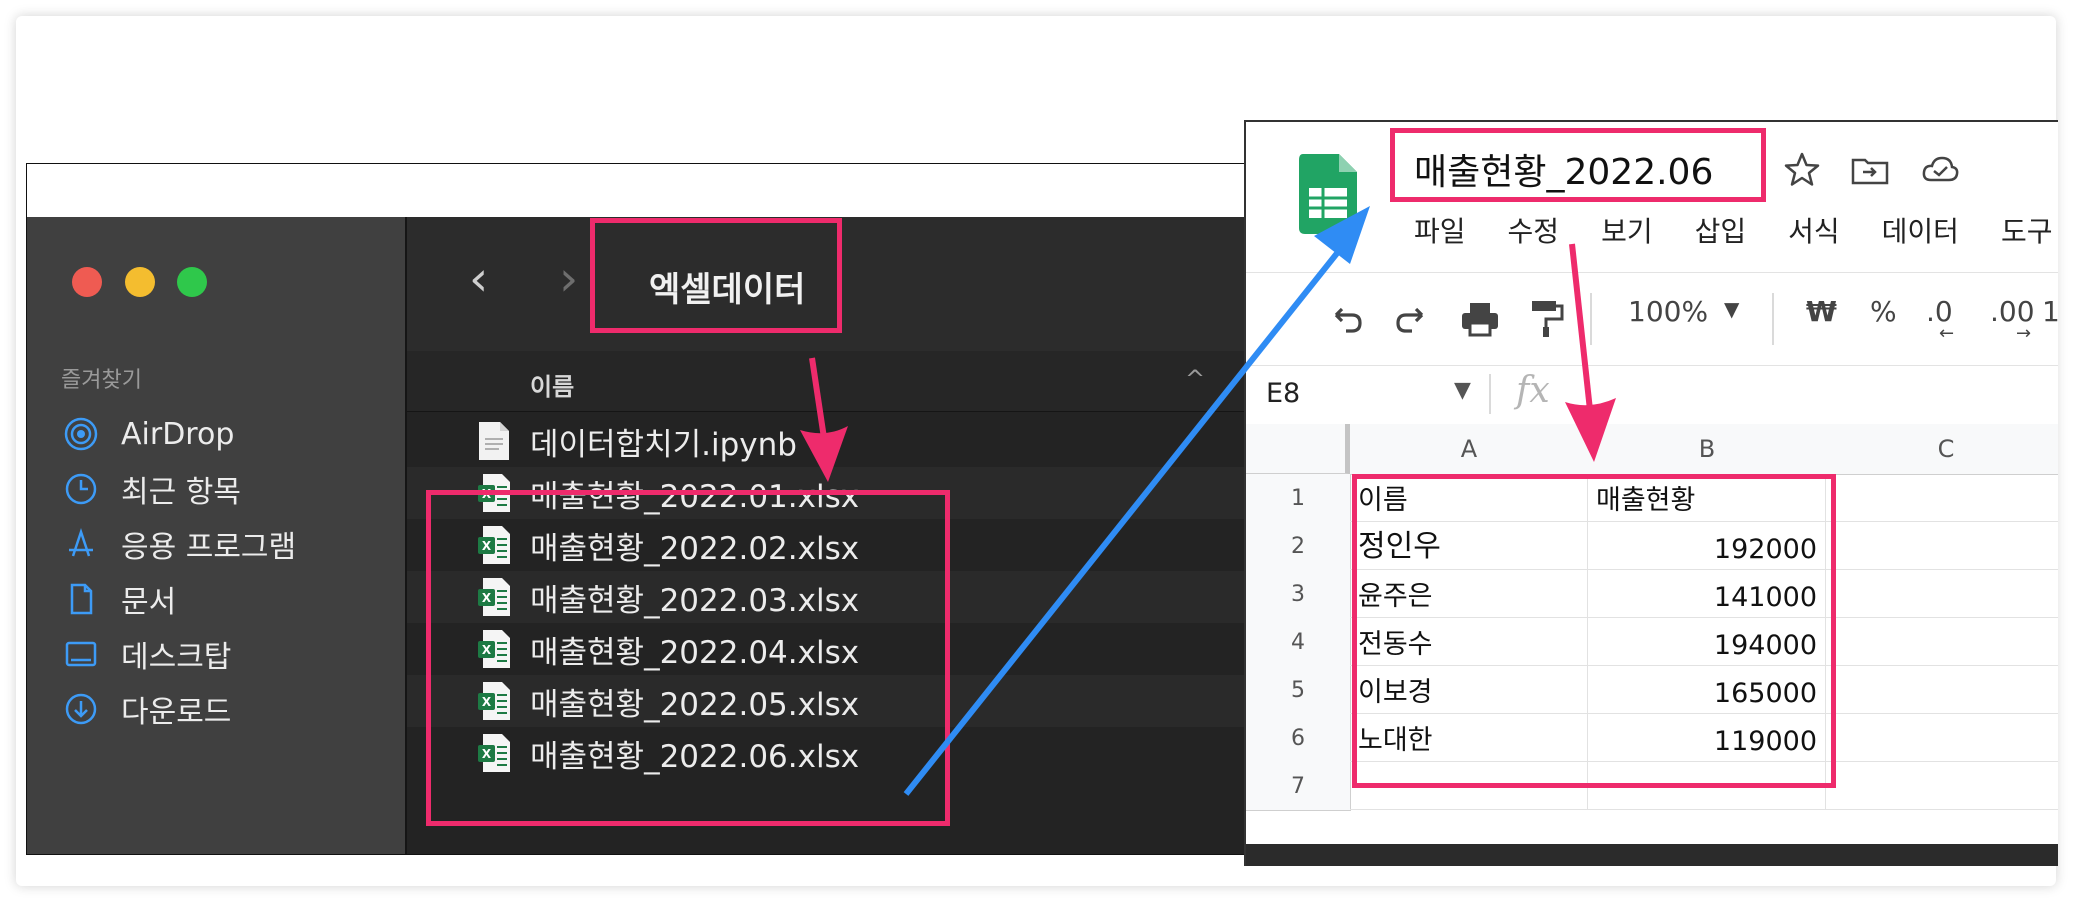 This screenshot has width=2074, height=902. What do you see at coordinates (832, 441) in the screenshot?
I see `file-row: 데이터합치기.ipynb` at bounding box center [832, 441].